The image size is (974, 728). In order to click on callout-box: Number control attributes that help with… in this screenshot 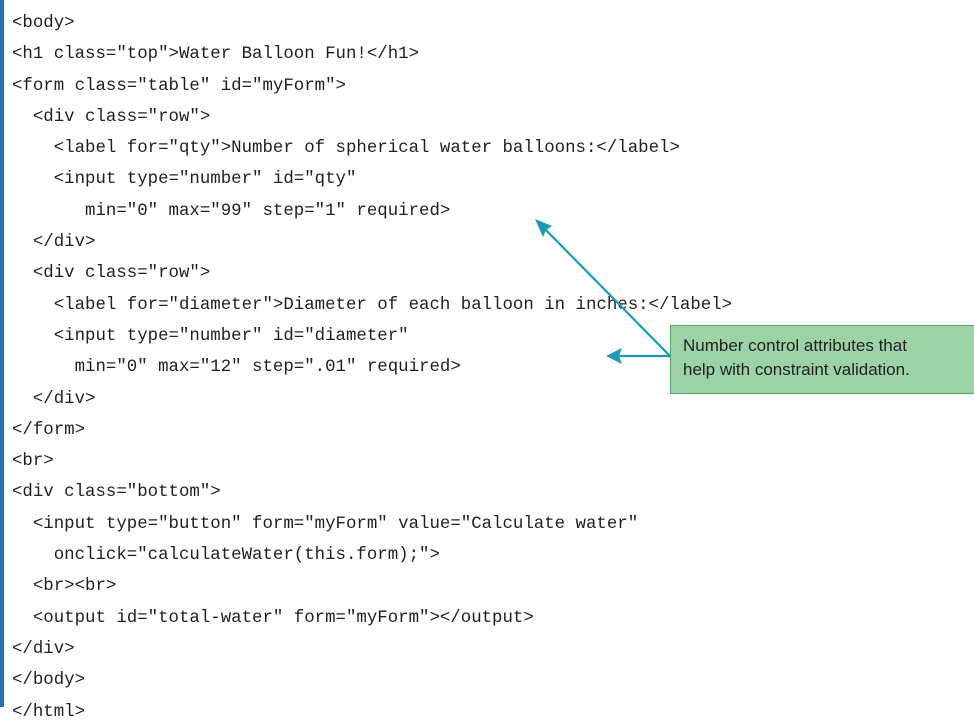, I will do `click(822, 359)`.